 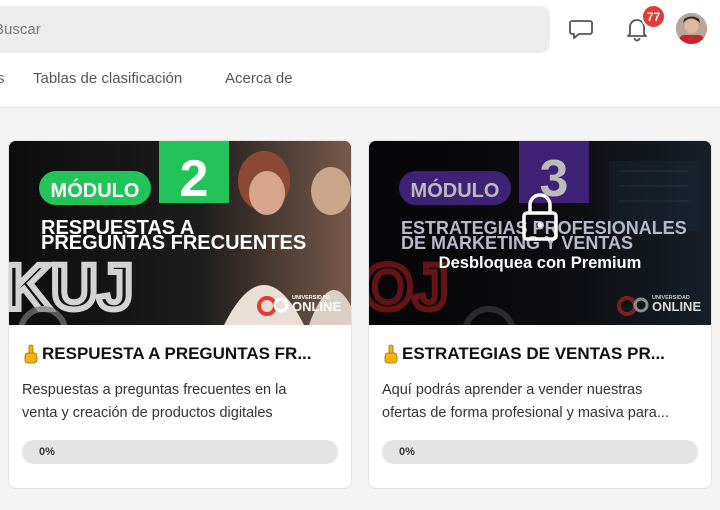 What do you see at coordinates (540, 263) in the screenshot?
I see `unlock-premium-label: Desbloquea con Premium` at bounding box center [540, 263].